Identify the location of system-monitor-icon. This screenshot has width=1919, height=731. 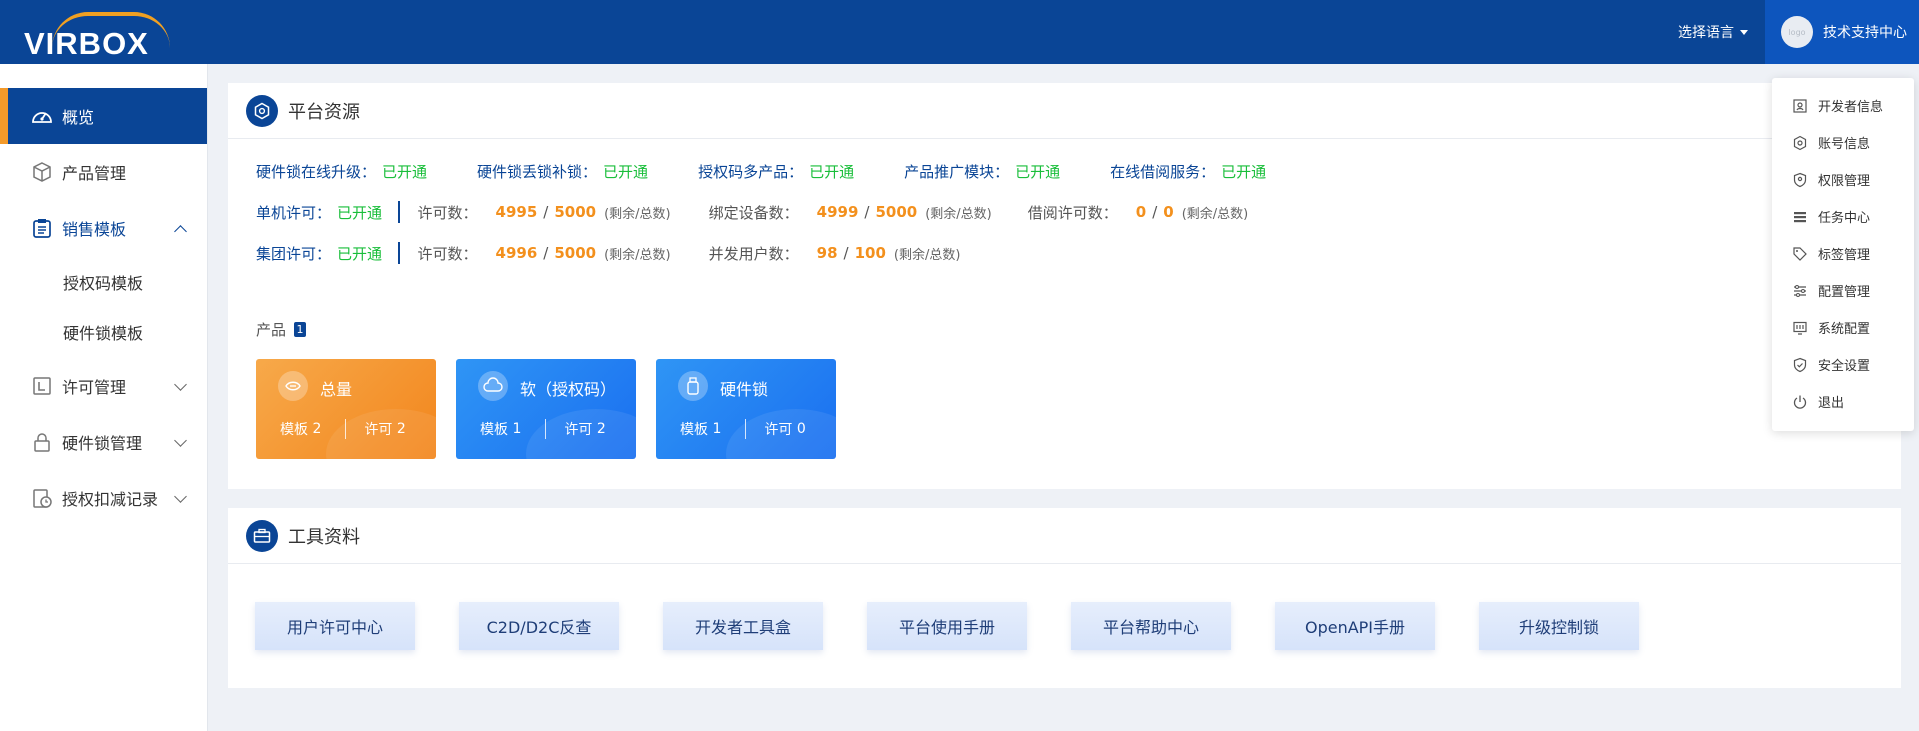
(1800, 328).